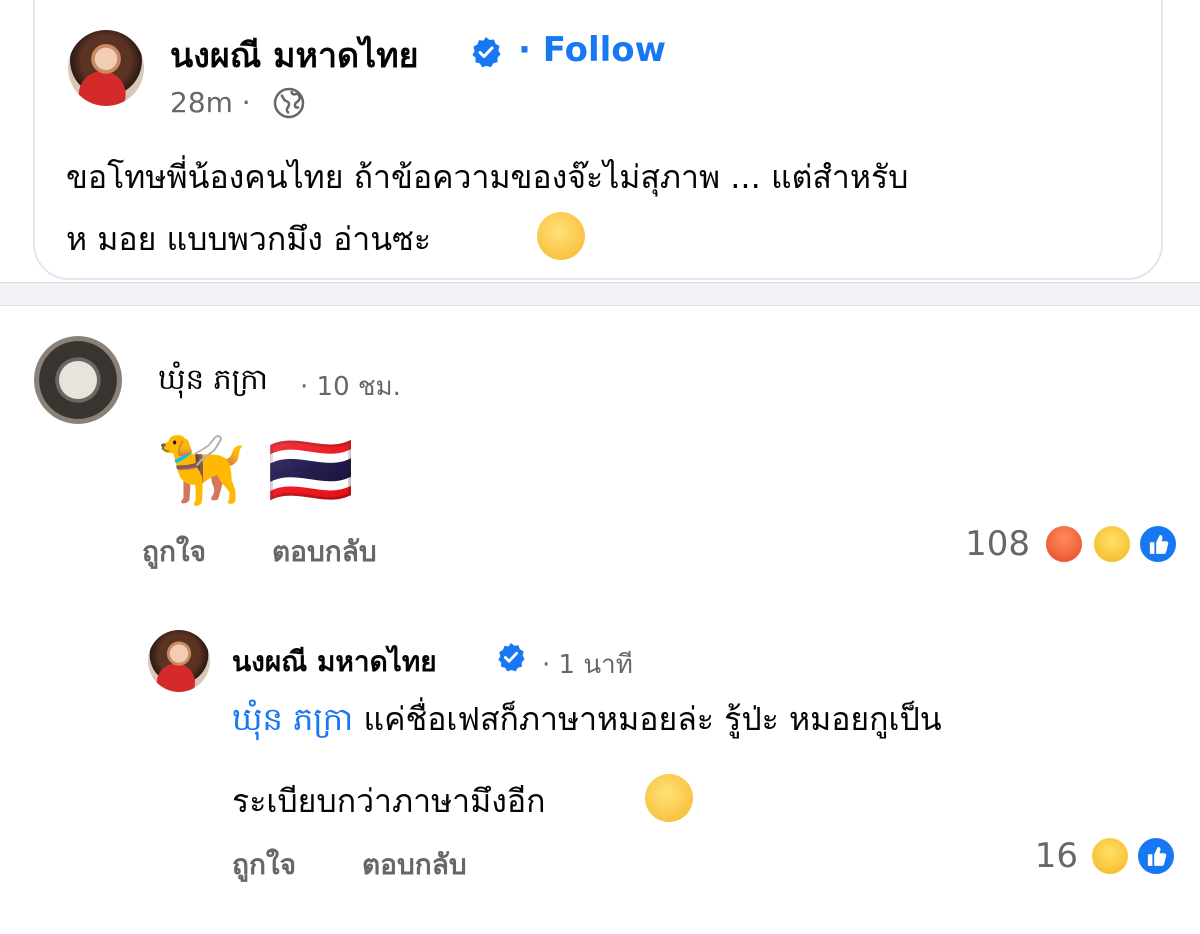  What do you see at coordinates (256, 470) in the screenshot?
I see `comment-emoji-content: 🦮 🇹🇭` at bounding box center [256, 470].